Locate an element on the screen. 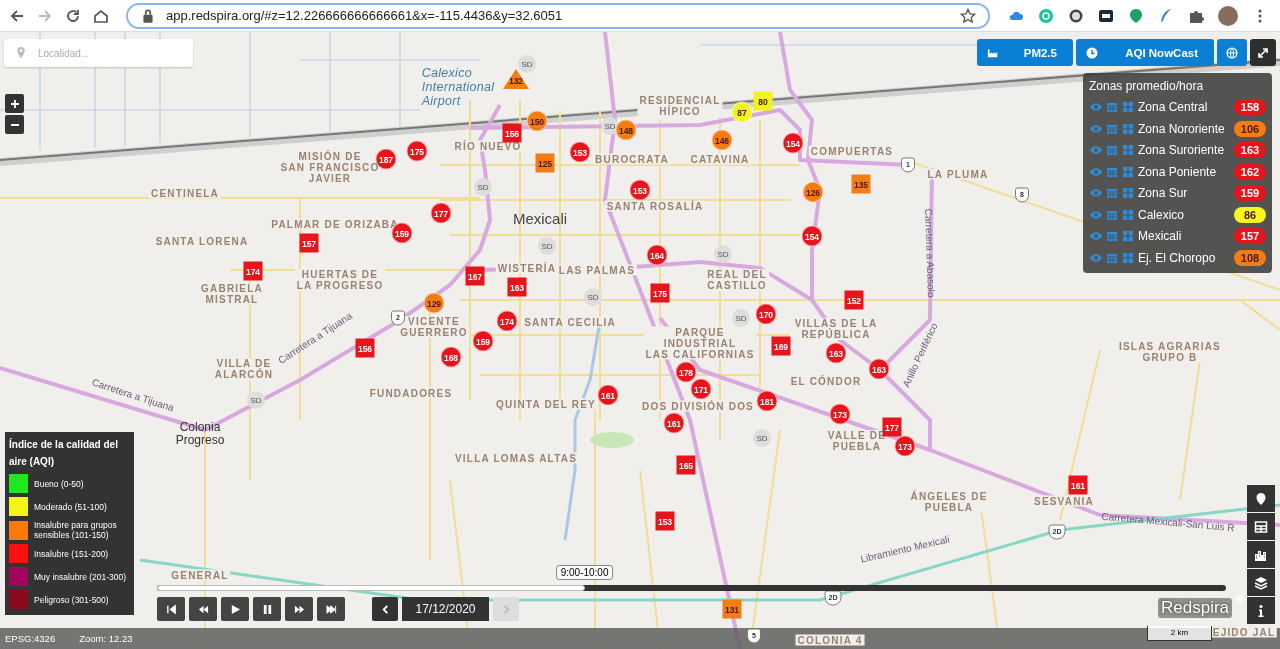 The width and height of the screenshot is (1280, 649). zone-name: Mexicali is located at coordinates (1185, 236).